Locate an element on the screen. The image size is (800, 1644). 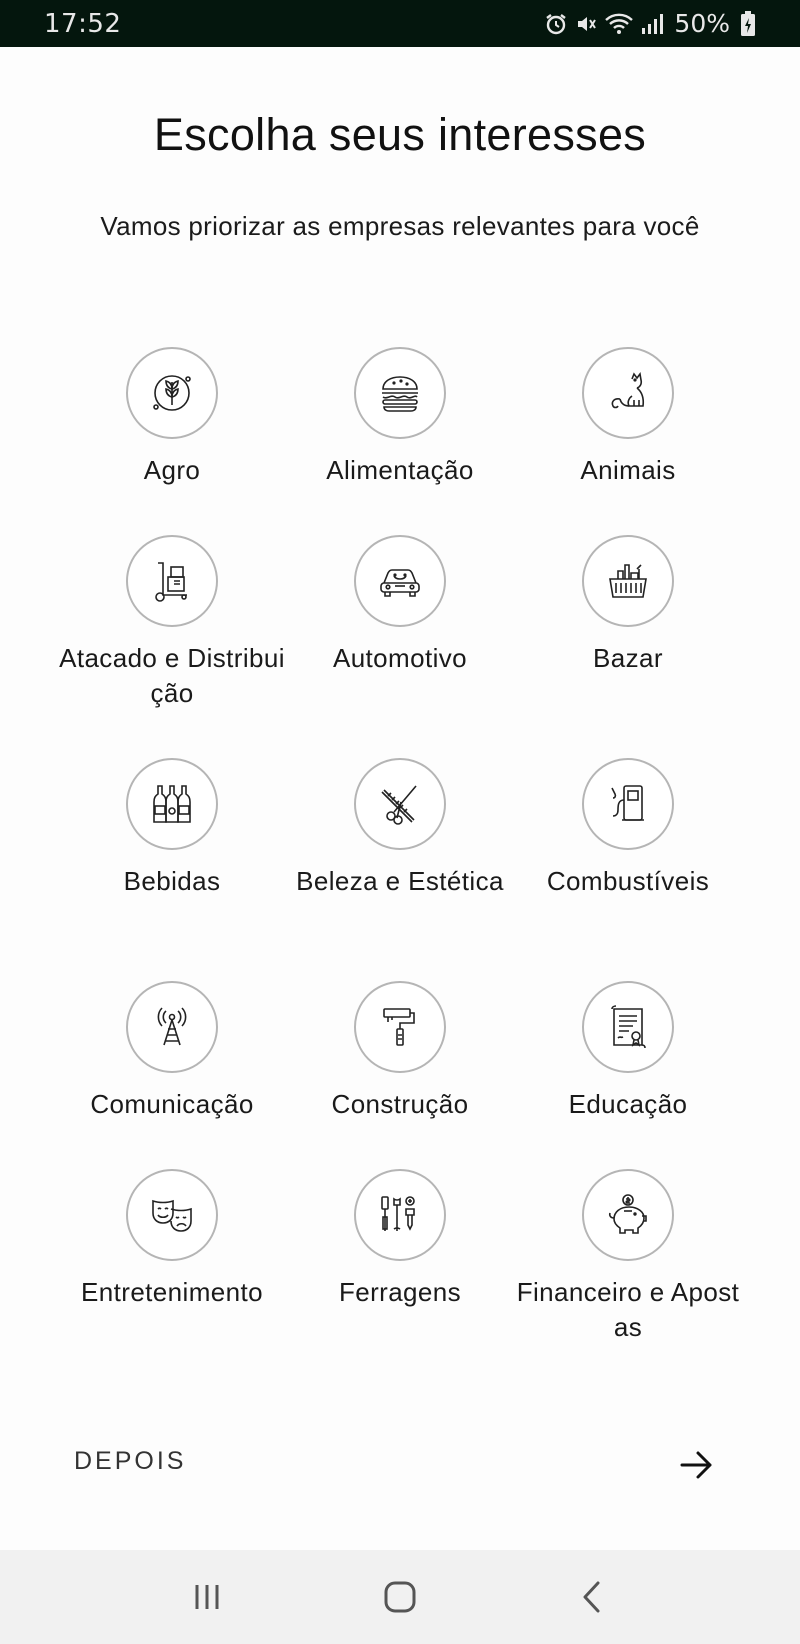
category-bazar: Bazar is located at coordinates (628, 646).